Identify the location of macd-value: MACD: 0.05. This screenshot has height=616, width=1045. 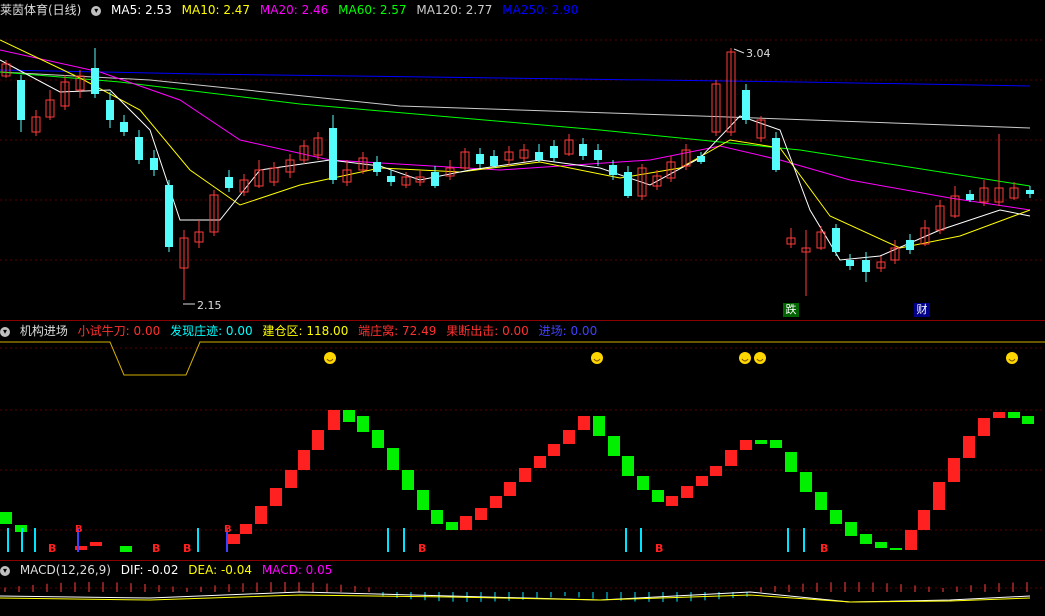
(297, 570).